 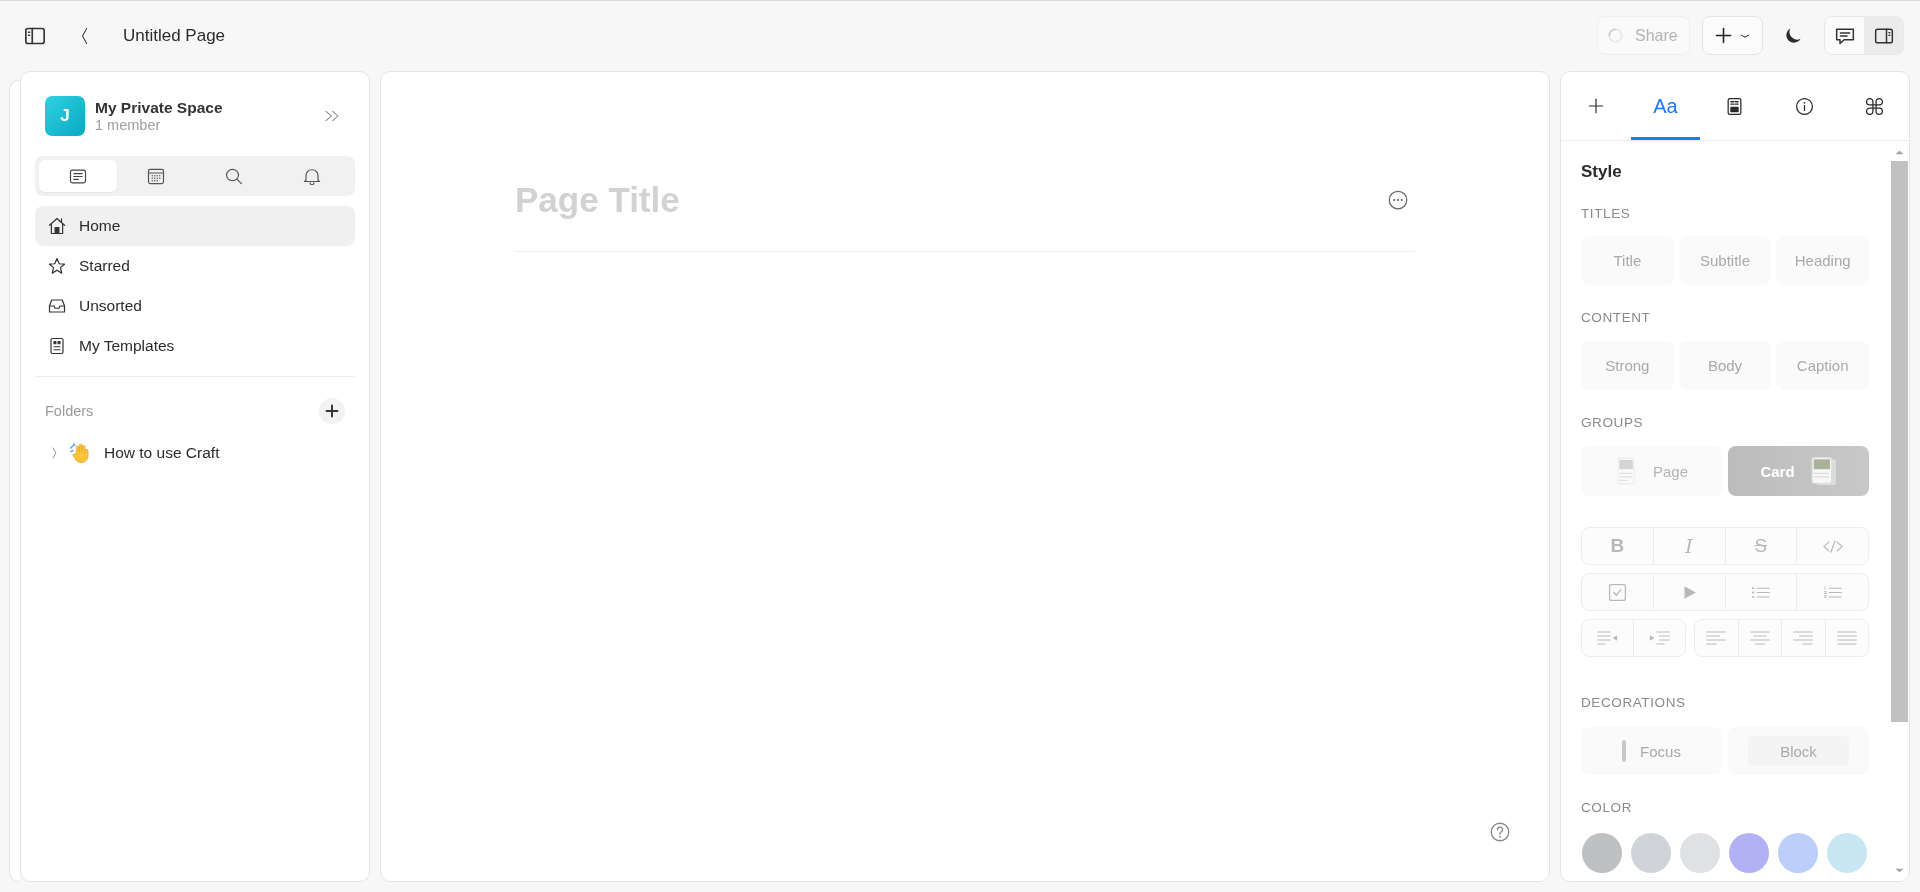 I want to click on template-icon, so click(x=57, y=346).